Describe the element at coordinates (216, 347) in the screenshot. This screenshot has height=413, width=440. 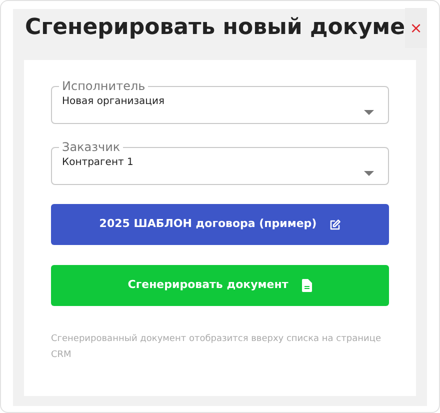
I see `note-text: Сгенерированный документ отобразится вверху списка на странице CRM` at that location.